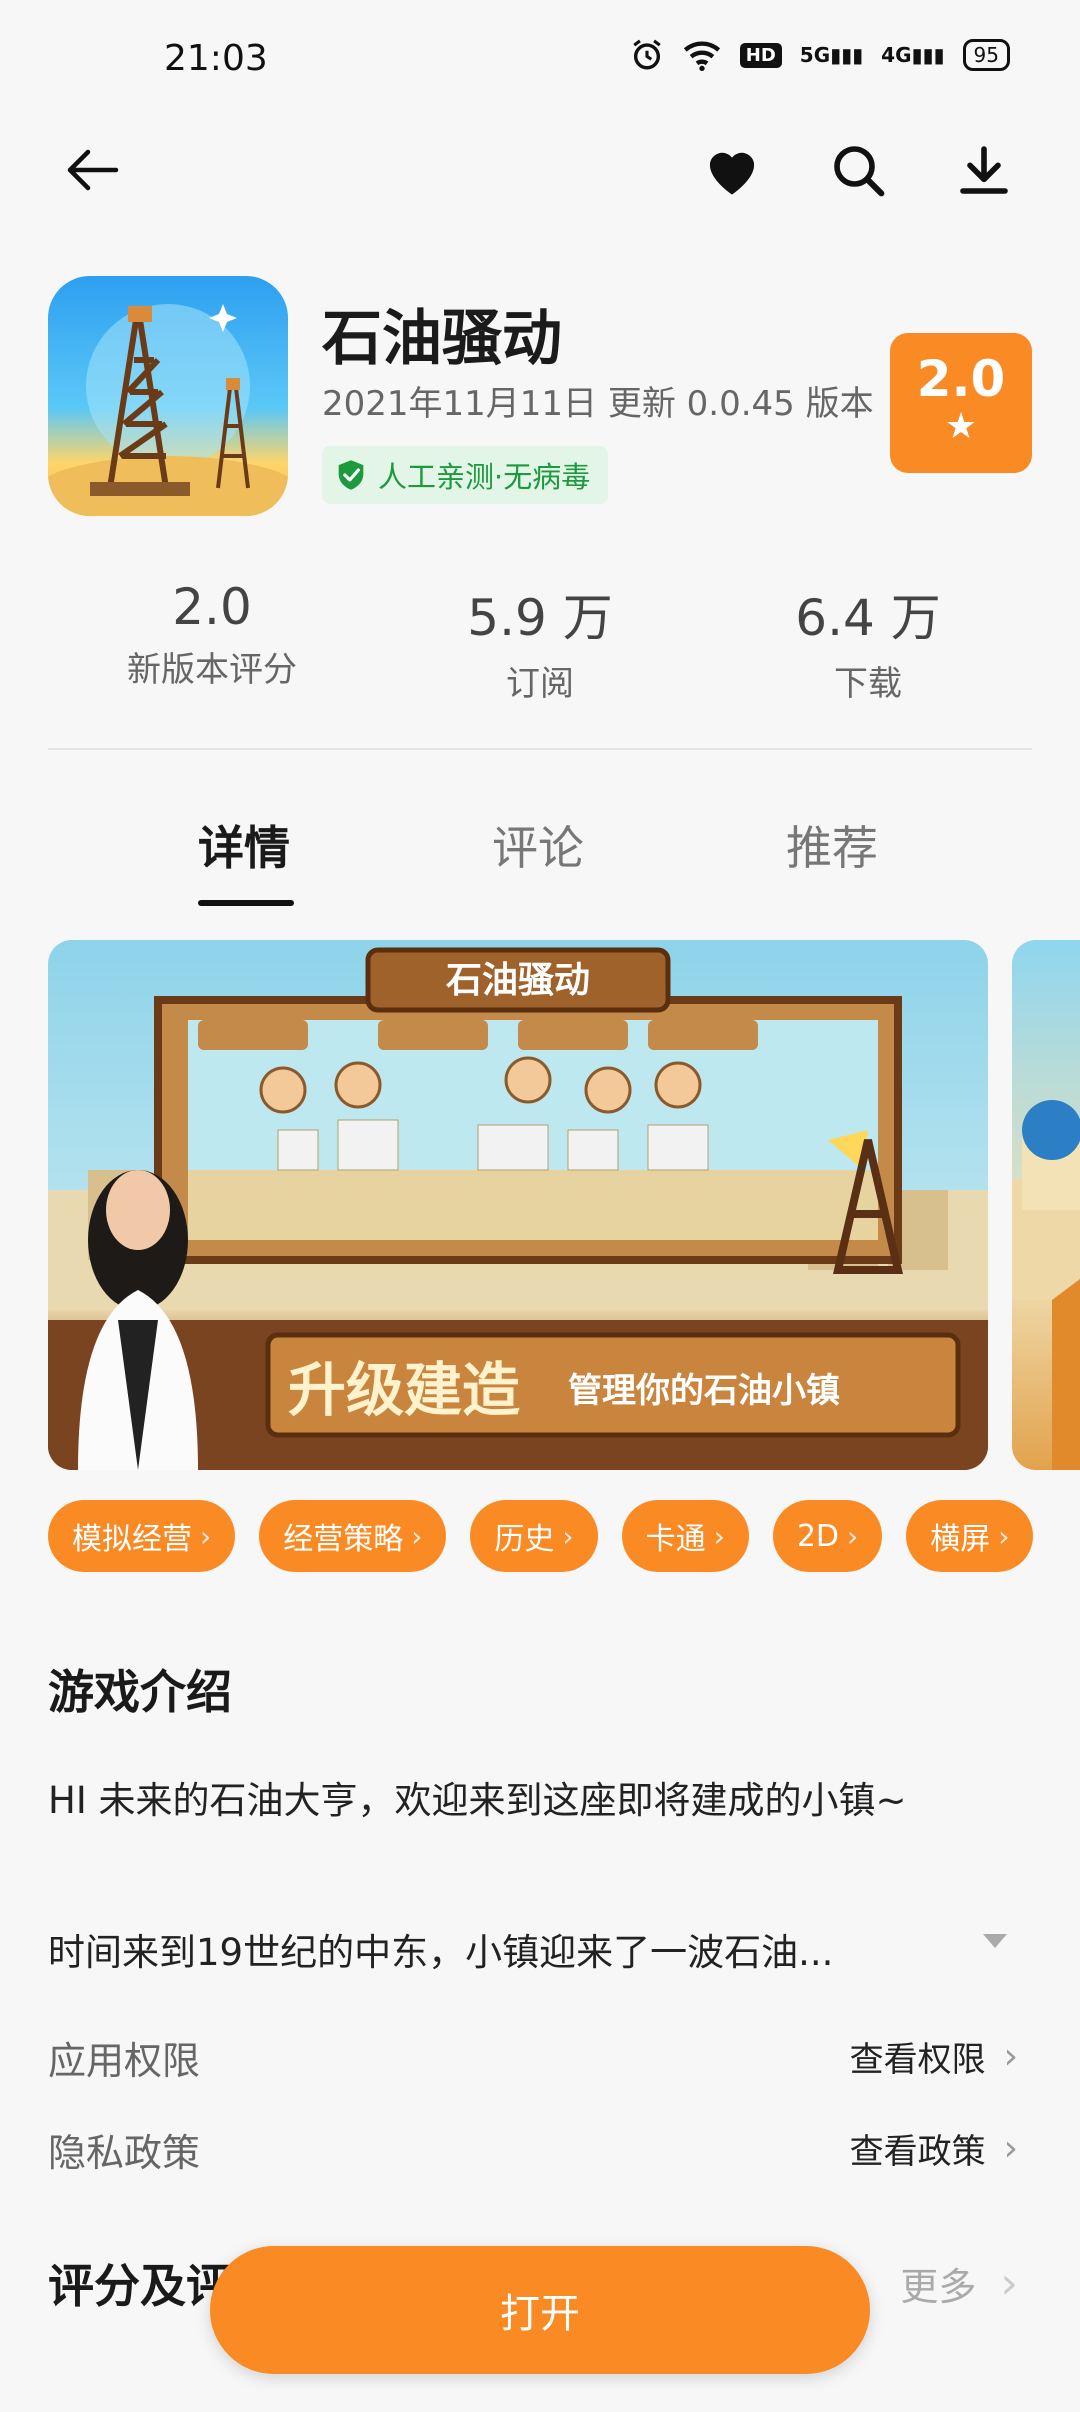 The height and width of the screenshot is (2412, 1080). Describe the element at coordinates (518, 980) in the screenshot. I see `banner-title: 石油骚动` at that location.